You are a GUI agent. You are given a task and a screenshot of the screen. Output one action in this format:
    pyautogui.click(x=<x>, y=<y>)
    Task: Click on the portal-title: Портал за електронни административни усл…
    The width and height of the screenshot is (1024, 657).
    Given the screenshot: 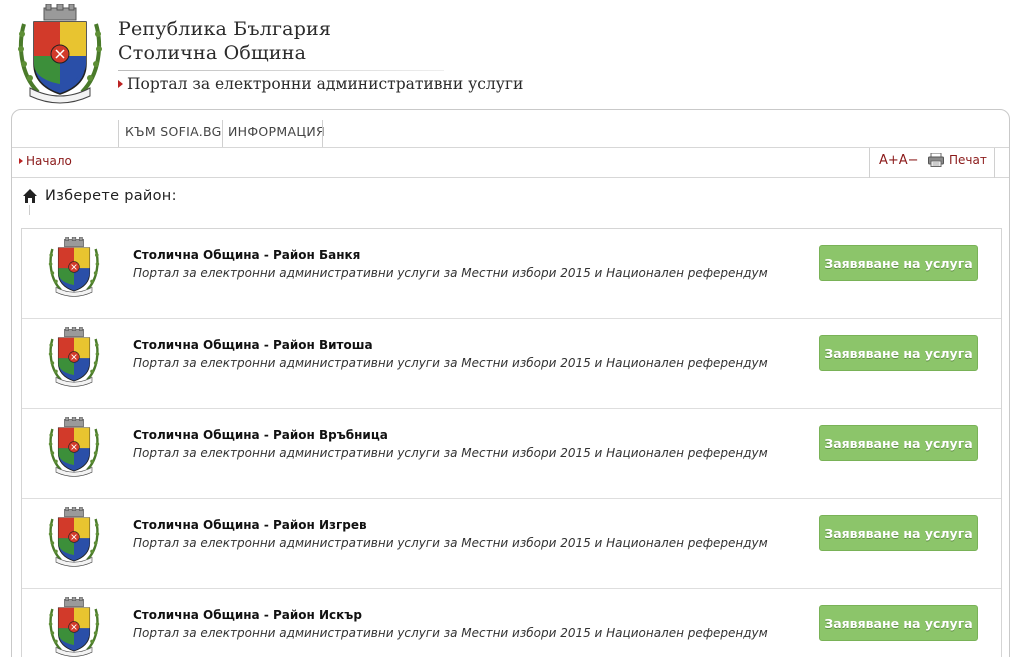 What is the action you would take?
    pyautogui.click(x=325, y=84)
    